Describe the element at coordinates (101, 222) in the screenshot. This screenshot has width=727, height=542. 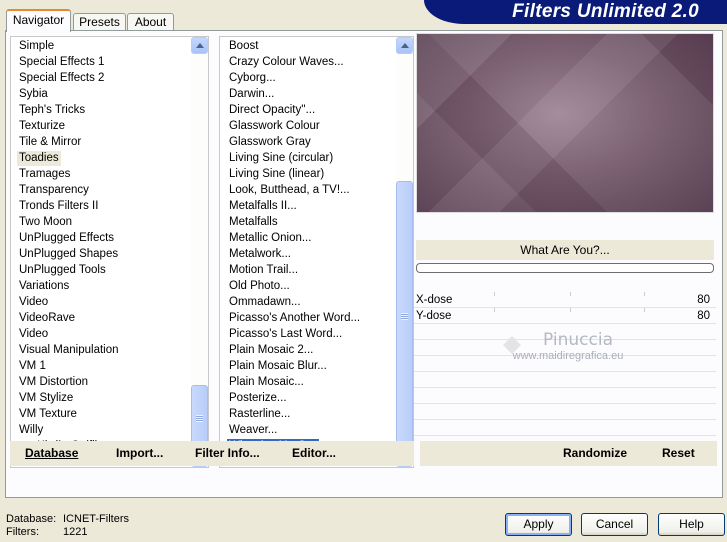
I see `list-item: Two Moon` at that location.